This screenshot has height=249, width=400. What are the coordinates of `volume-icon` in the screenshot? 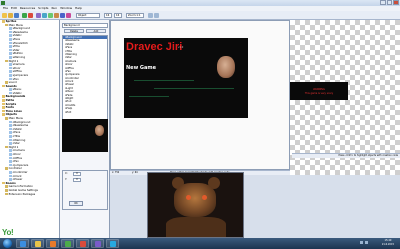 It's located at (366, 242).